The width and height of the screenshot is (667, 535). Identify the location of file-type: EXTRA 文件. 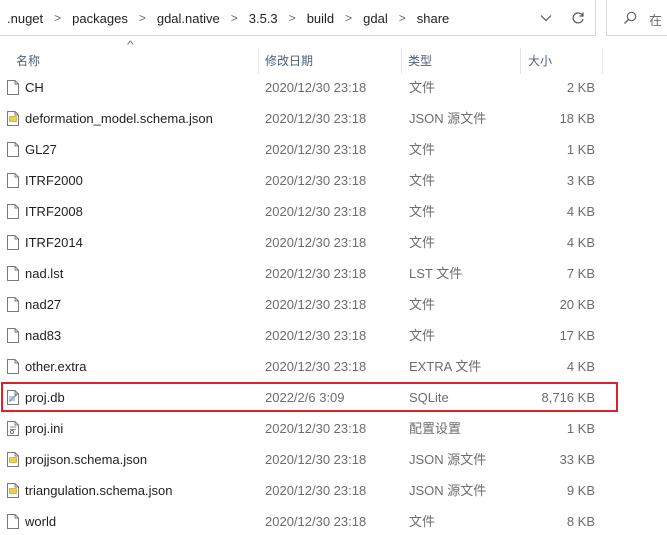
(445, 366).